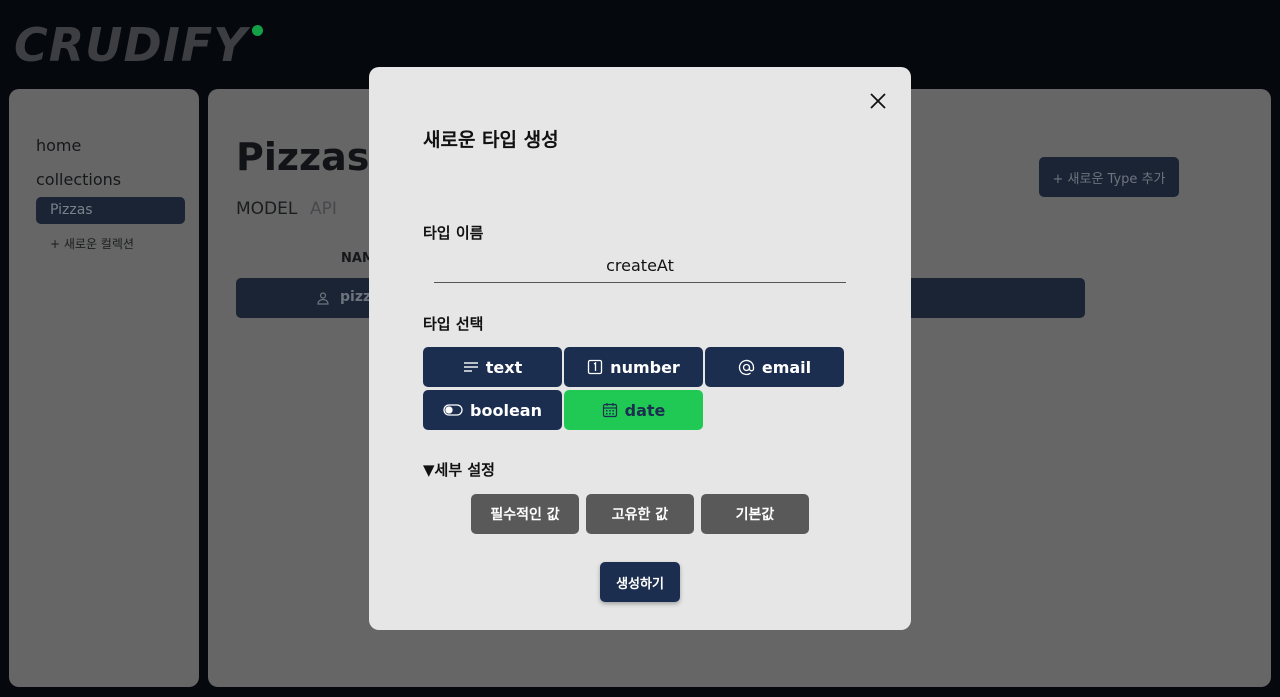  What do you see at coordinates (323, 209) in the screenshot?
I see `tab-api: API` at bounding box center [323, 209].